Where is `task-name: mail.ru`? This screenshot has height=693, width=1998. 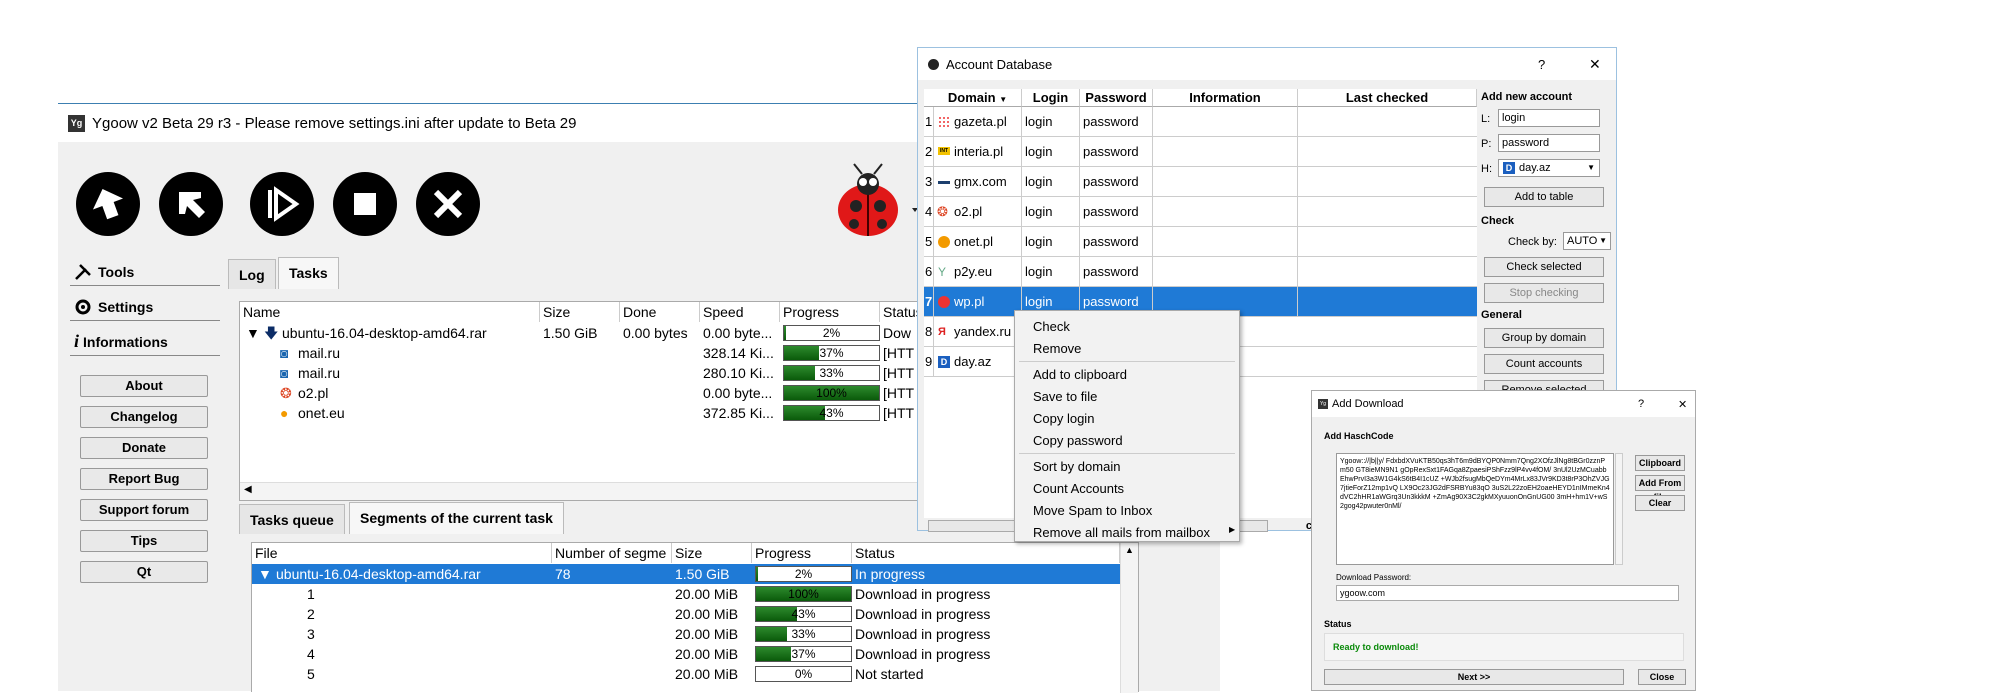 task-name: mail.ru is located at coordinates (319, 353).